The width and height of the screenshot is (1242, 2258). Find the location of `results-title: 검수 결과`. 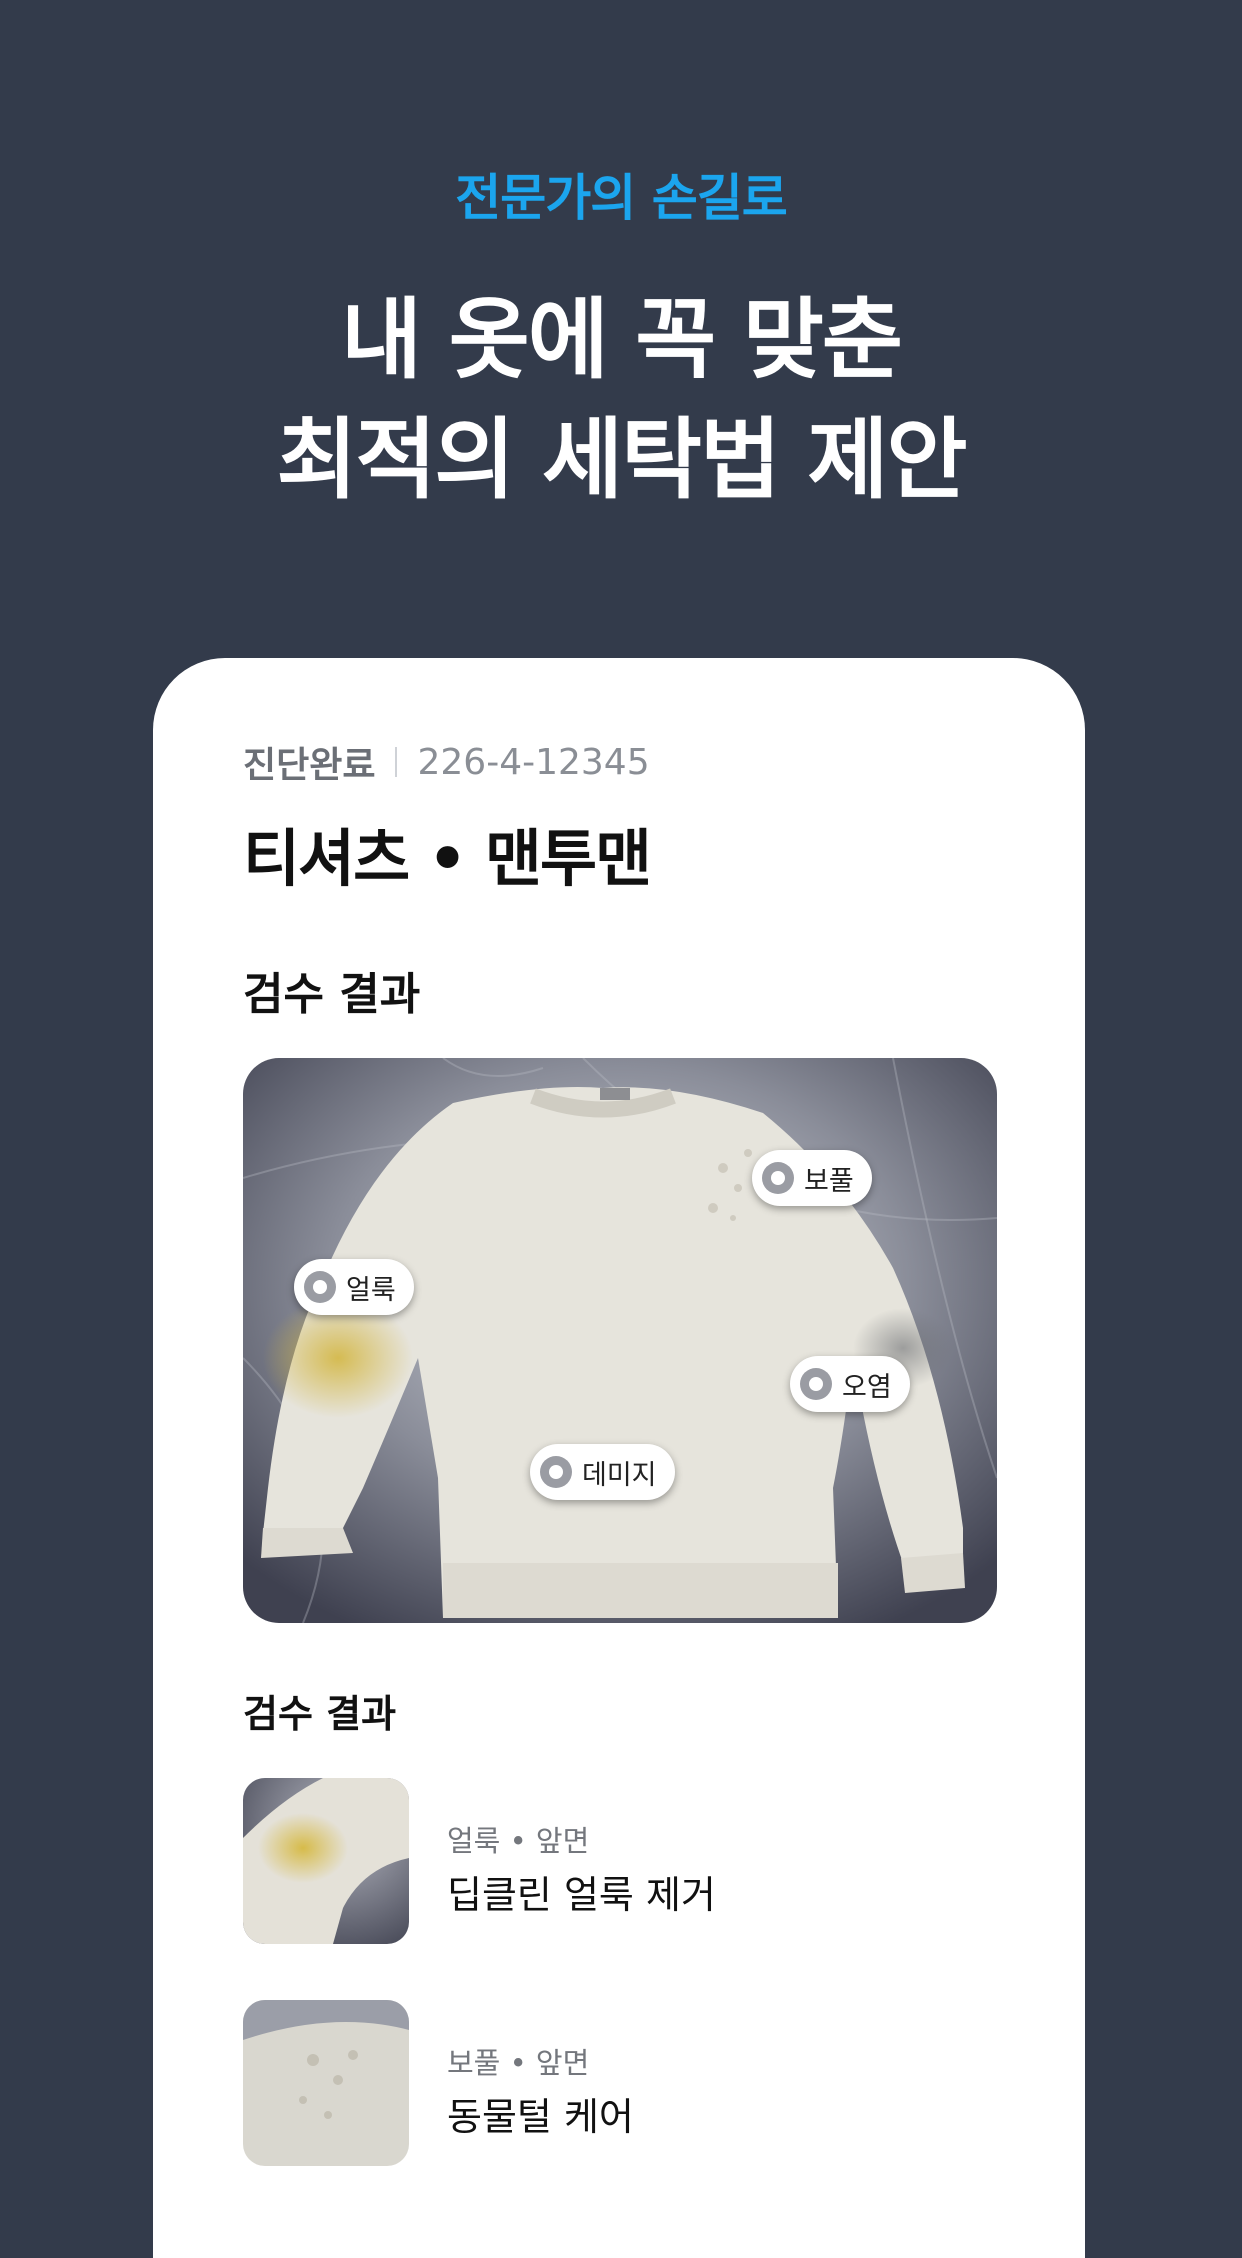

results-title: 검수 결과 is located at coordinates (320, 1714).